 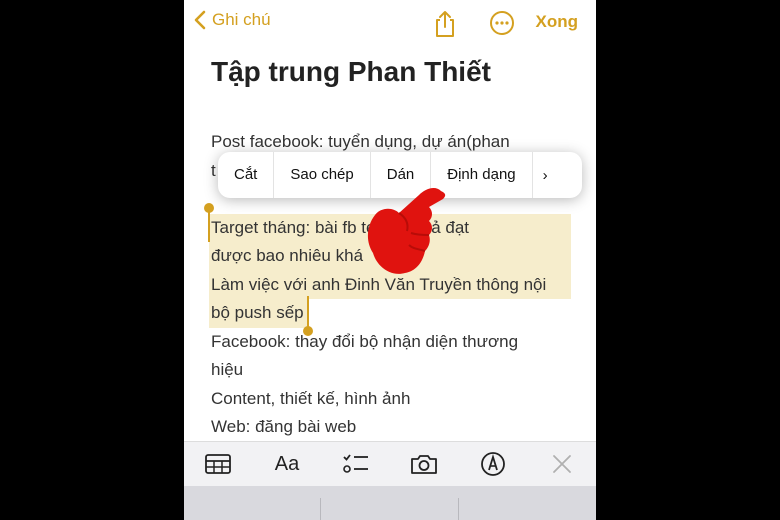 What do you see at coordinates (390, 463) in the screenshot?
I see `bottom-toolbar: Aa` at bounding box center [390, 463].